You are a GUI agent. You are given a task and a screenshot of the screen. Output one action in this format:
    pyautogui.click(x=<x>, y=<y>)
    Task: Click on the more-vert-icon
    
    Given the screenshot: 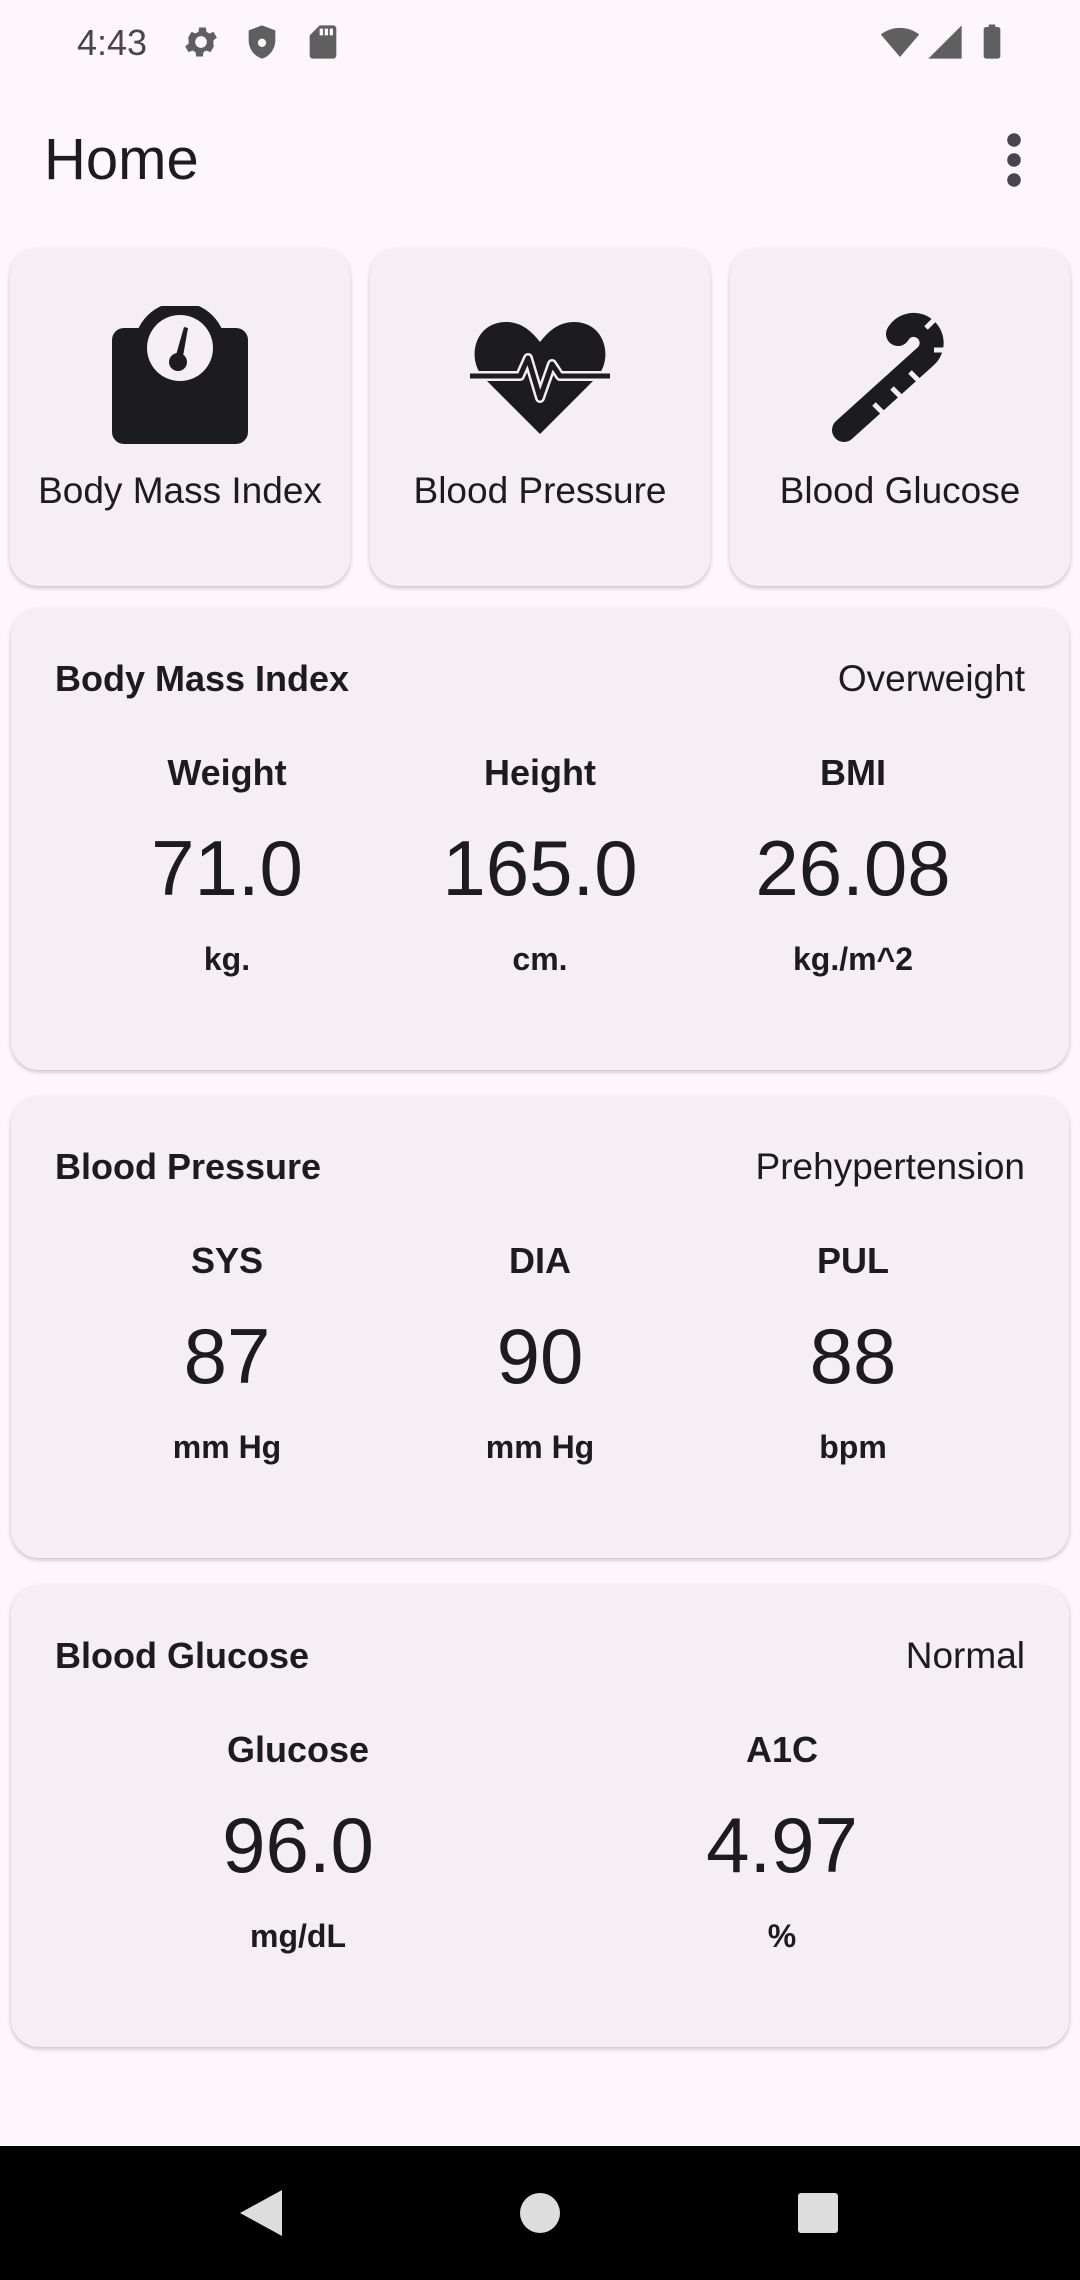 What is the action you would take?
    pyautogui.click(x=1014, y=160)
    